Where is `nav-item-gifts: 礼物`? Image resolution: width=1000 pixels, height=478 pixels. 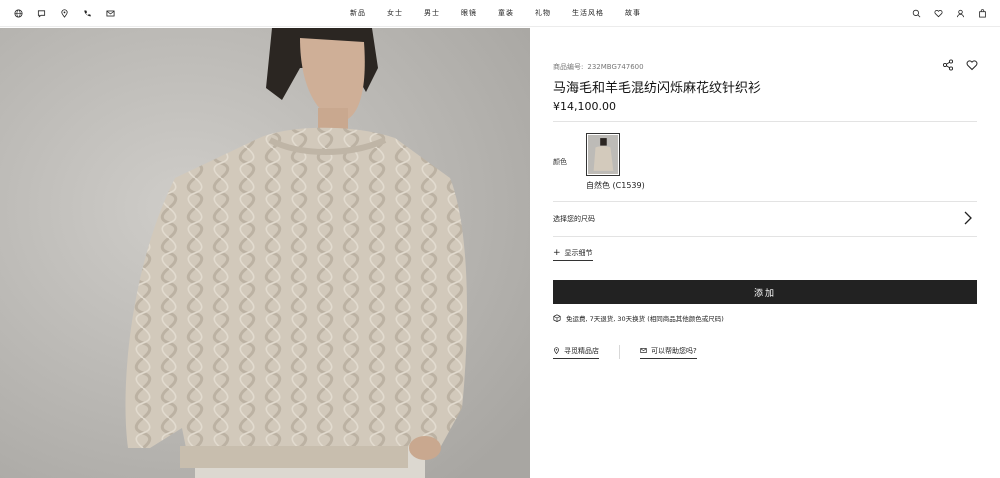
nav-item-gifts: 礼物 is located at coordinates (543, 13).